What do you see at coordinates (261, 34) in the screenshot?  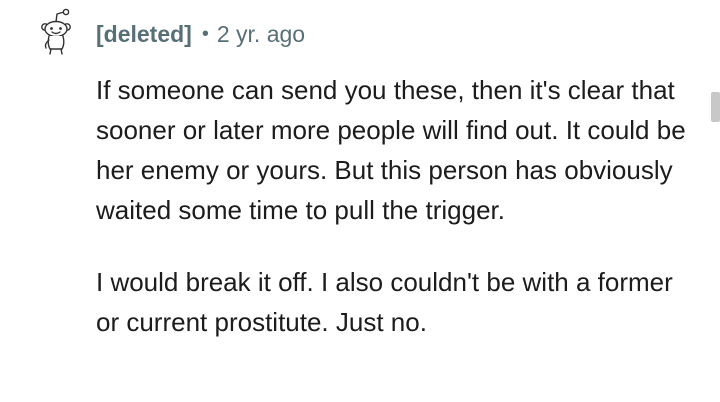 I see `comment-timestamp: 2 yr. ago` at bounding box center [261, 34].